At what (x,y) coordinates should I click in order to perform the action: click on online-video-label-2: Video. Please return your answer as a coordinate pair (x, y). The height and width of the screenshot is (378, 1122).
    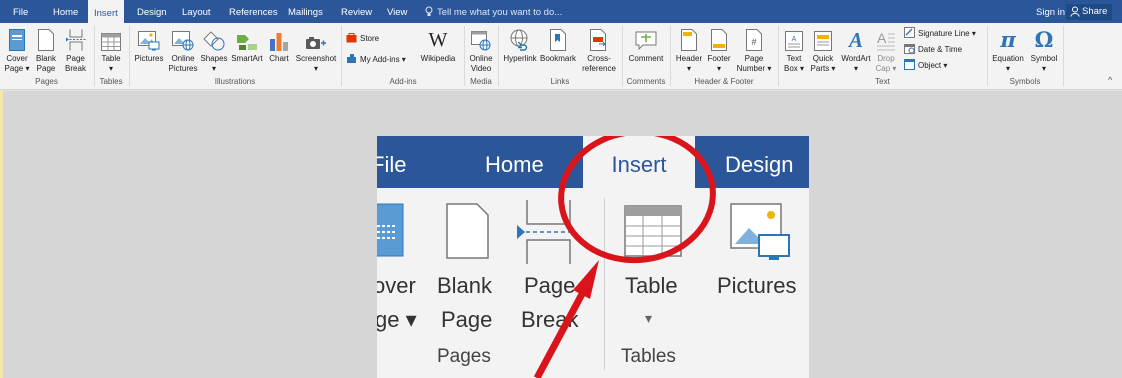
    Looking at the image, I should click on (481, 68).